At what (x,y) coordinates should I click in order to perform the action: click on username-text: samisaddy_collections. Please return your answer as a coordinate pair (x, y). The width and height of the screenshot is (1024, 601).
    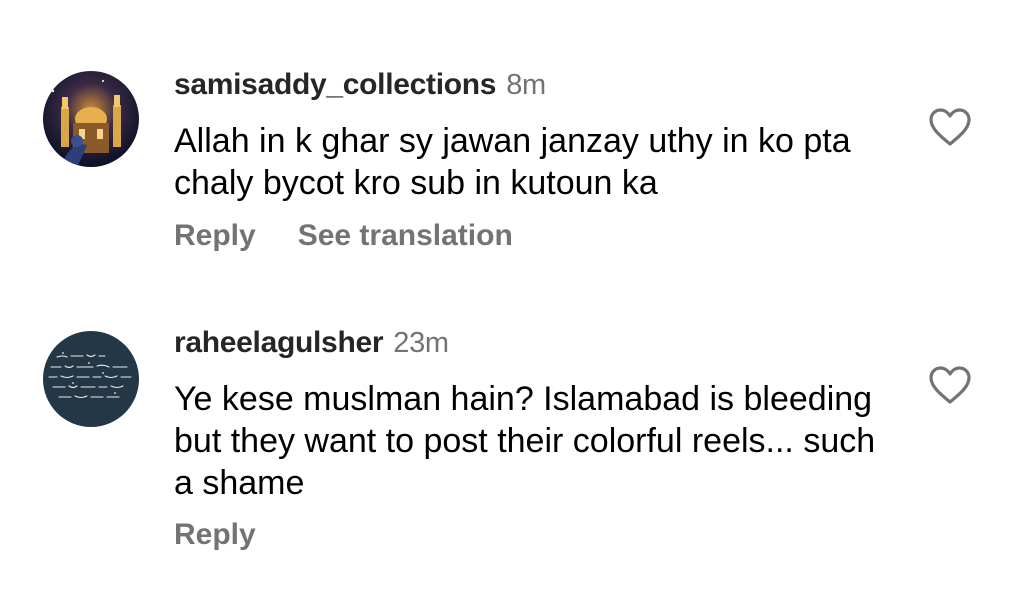
    Looking at the image, I should click on (335, 84).